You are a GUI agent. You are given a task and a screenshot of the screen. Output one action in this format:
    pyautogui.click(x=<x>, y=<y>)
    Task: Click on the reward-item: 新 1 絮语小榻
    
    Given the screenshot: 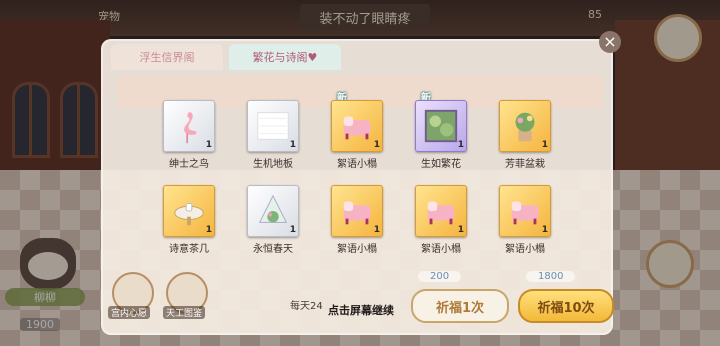 What is the action you would take?
    pyautogui.click(x=357, y=131)
    